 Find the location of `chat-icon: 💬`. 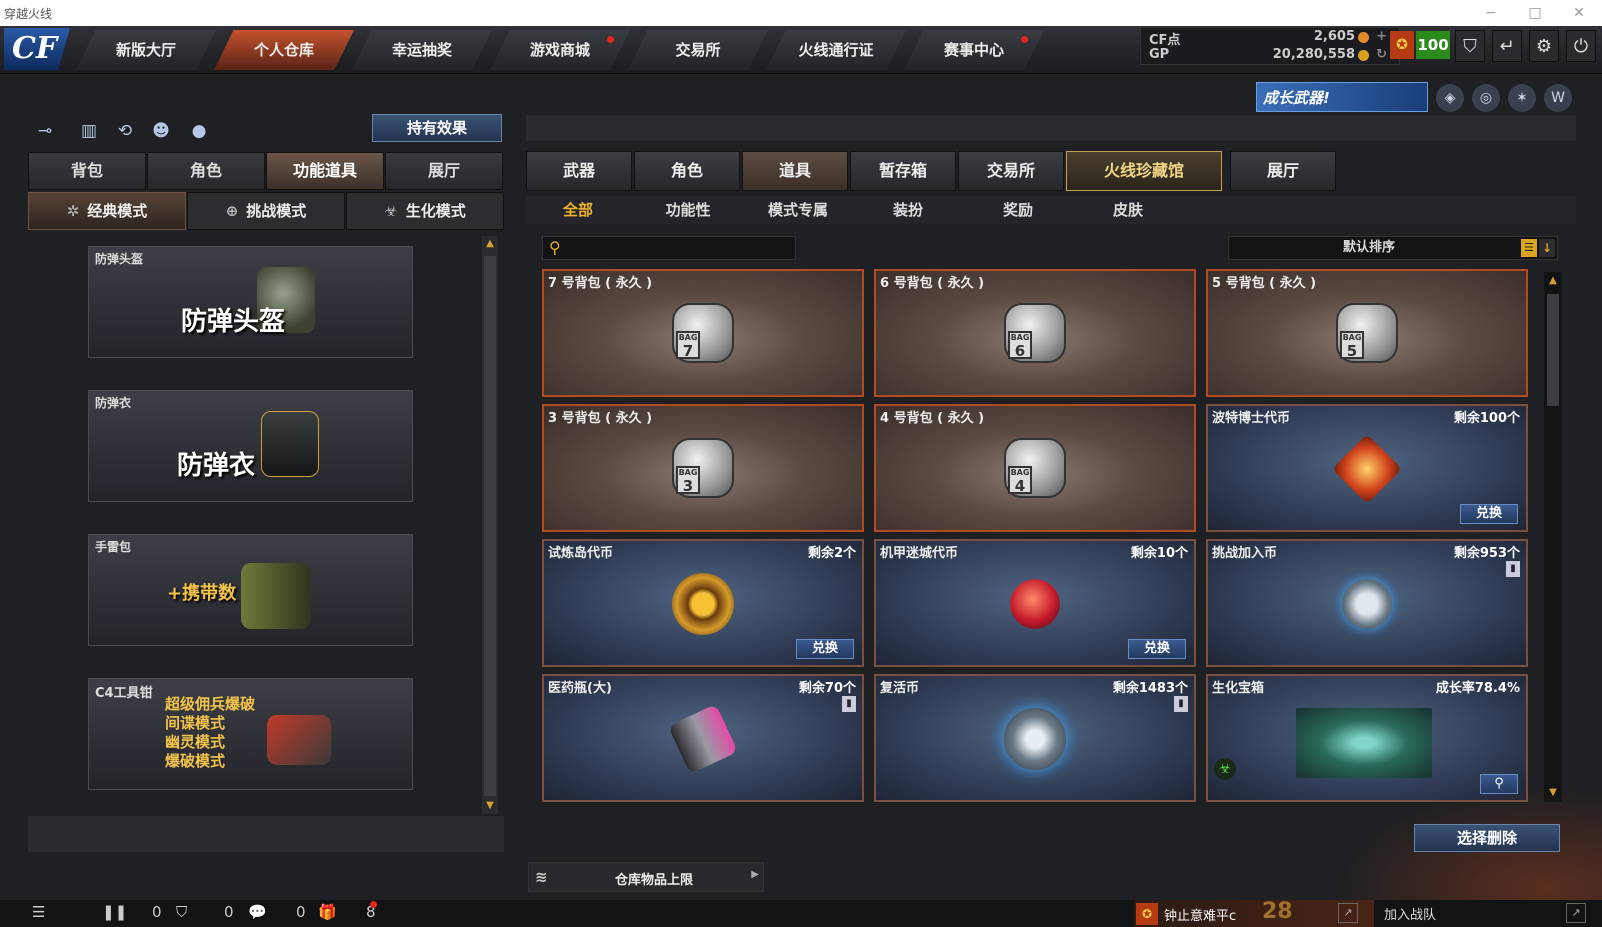

chat-icon: 💬 is located at coordinates (257, 914).